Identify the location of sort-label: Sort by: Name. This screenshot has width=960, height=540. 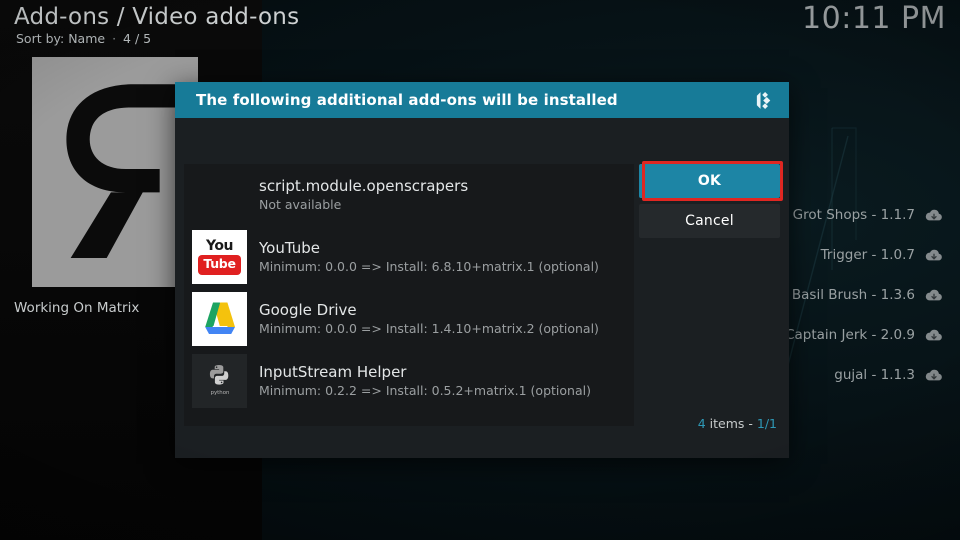
(61, 38).